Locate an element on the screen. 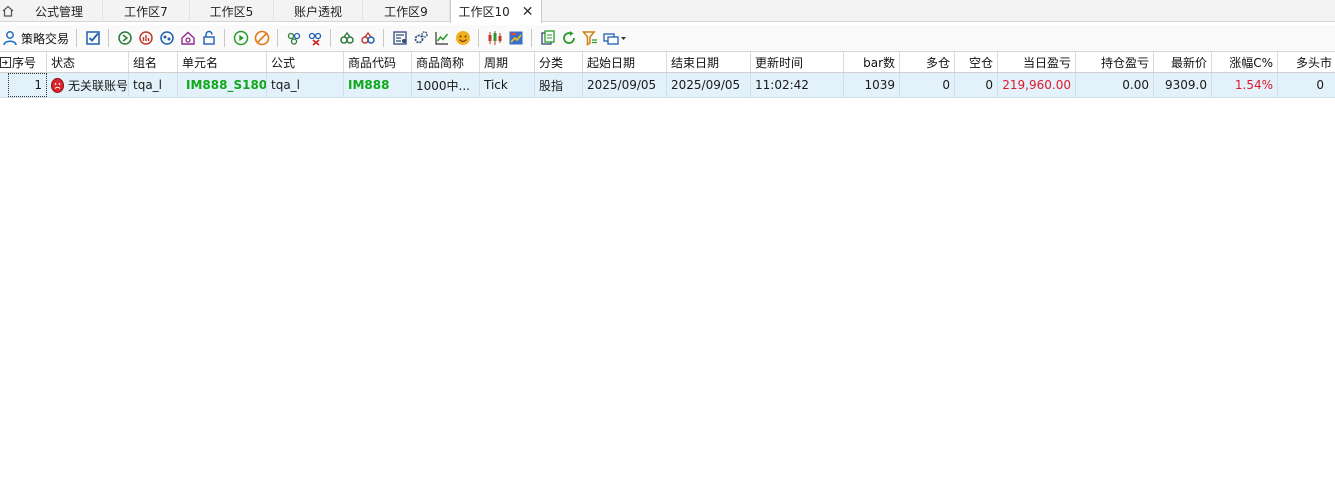 The height and width of the screenshot is (499, 1335). play-icon is located at coordinates (240, 38).